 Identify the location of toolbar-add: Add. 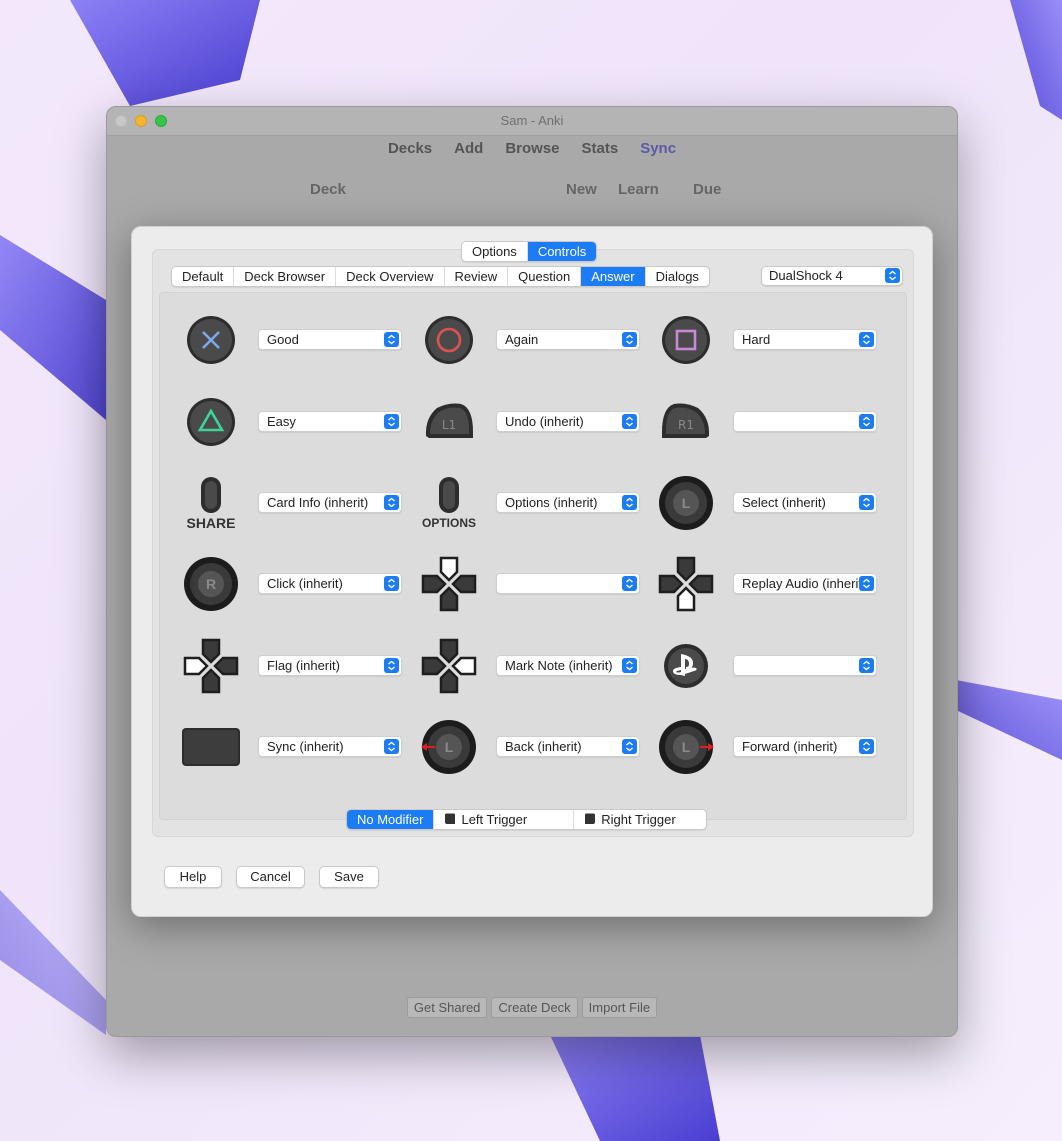
(468, 154).